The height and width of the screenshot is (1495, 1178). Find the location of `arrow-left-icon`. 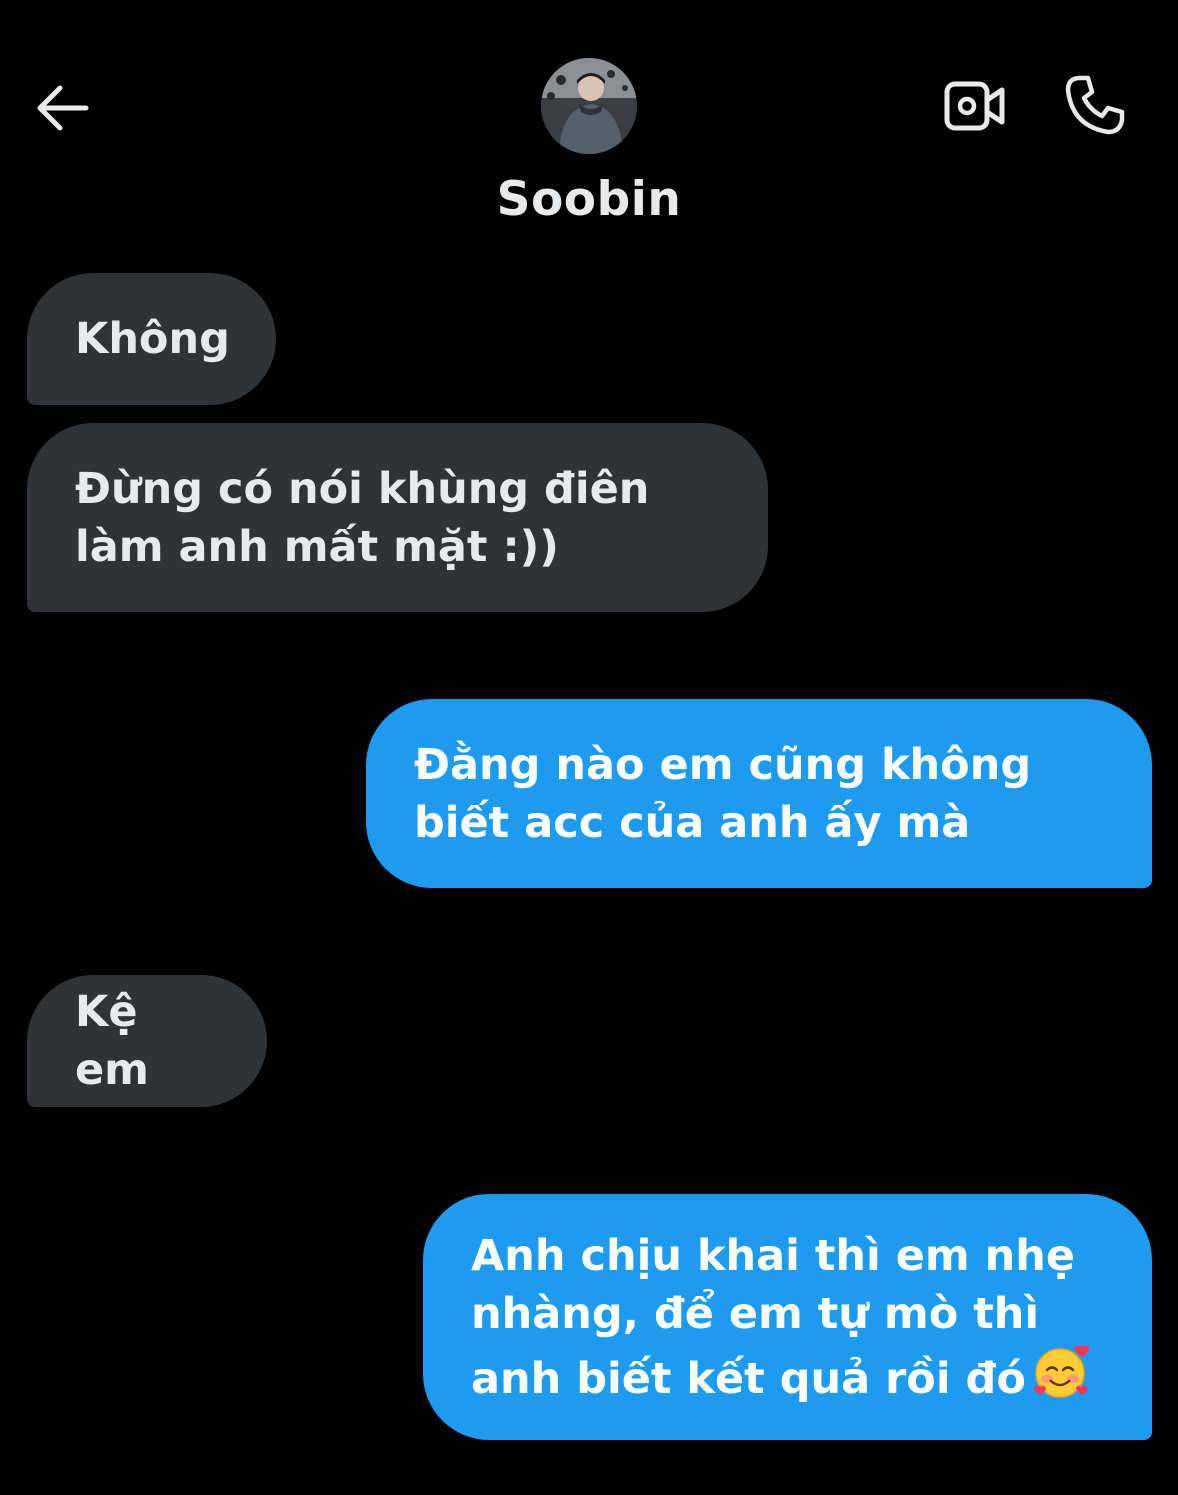

arrow-left-icon is located at coordinates (63, 108).